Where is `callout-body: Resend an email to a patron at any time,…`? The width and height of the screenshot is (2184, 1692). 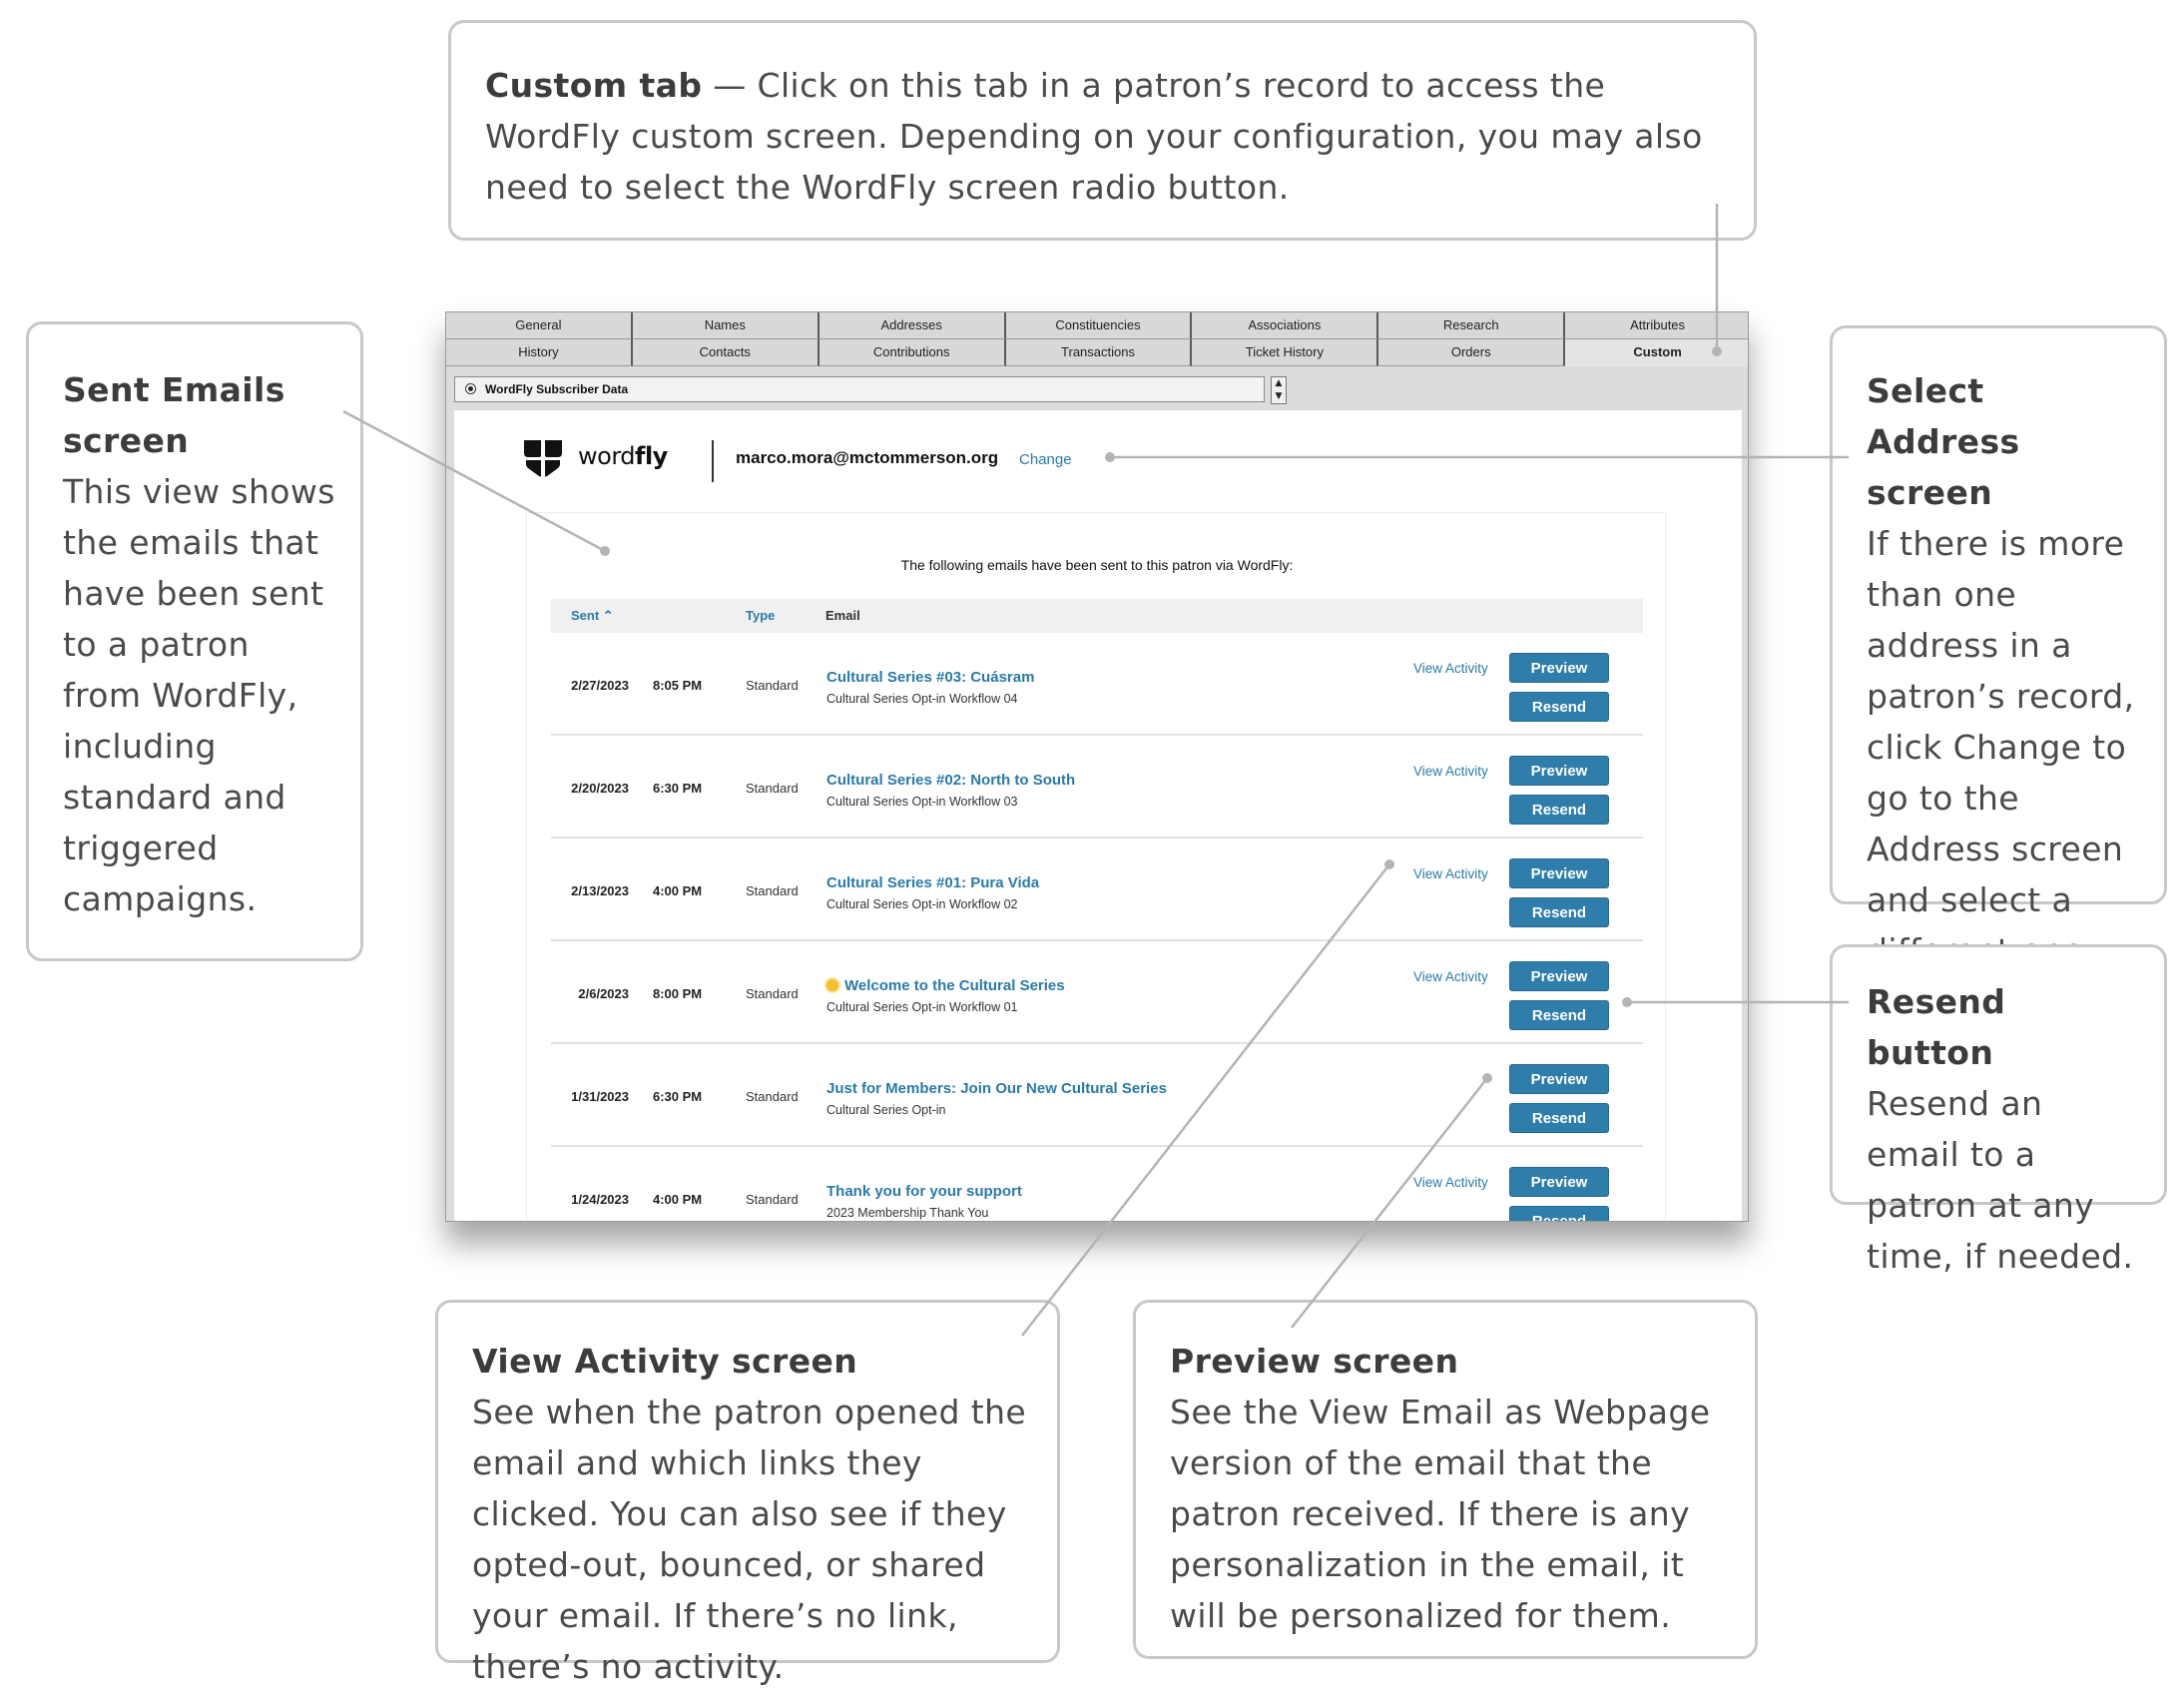 callout-body: Resend an email to a patron at any time,… is located at coordinates (2000, 1180).